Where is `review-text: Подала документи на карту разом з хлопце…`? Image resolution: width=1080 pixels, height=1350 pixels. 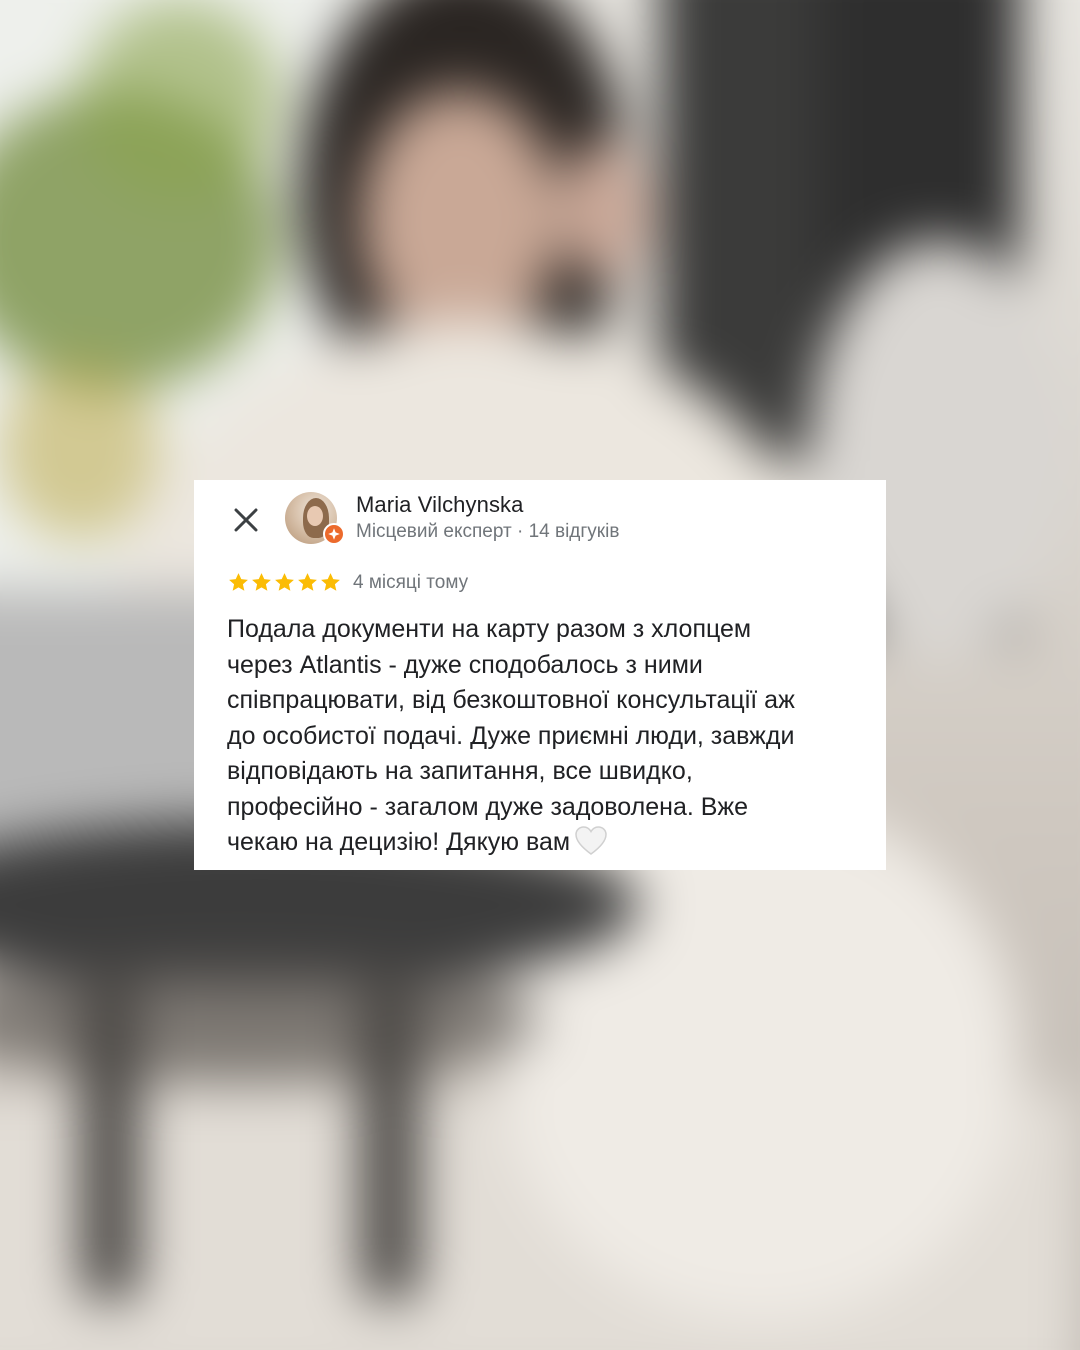
review-text: Подала документи на карту разом з хлопце… is located at coordinates (547, 736).